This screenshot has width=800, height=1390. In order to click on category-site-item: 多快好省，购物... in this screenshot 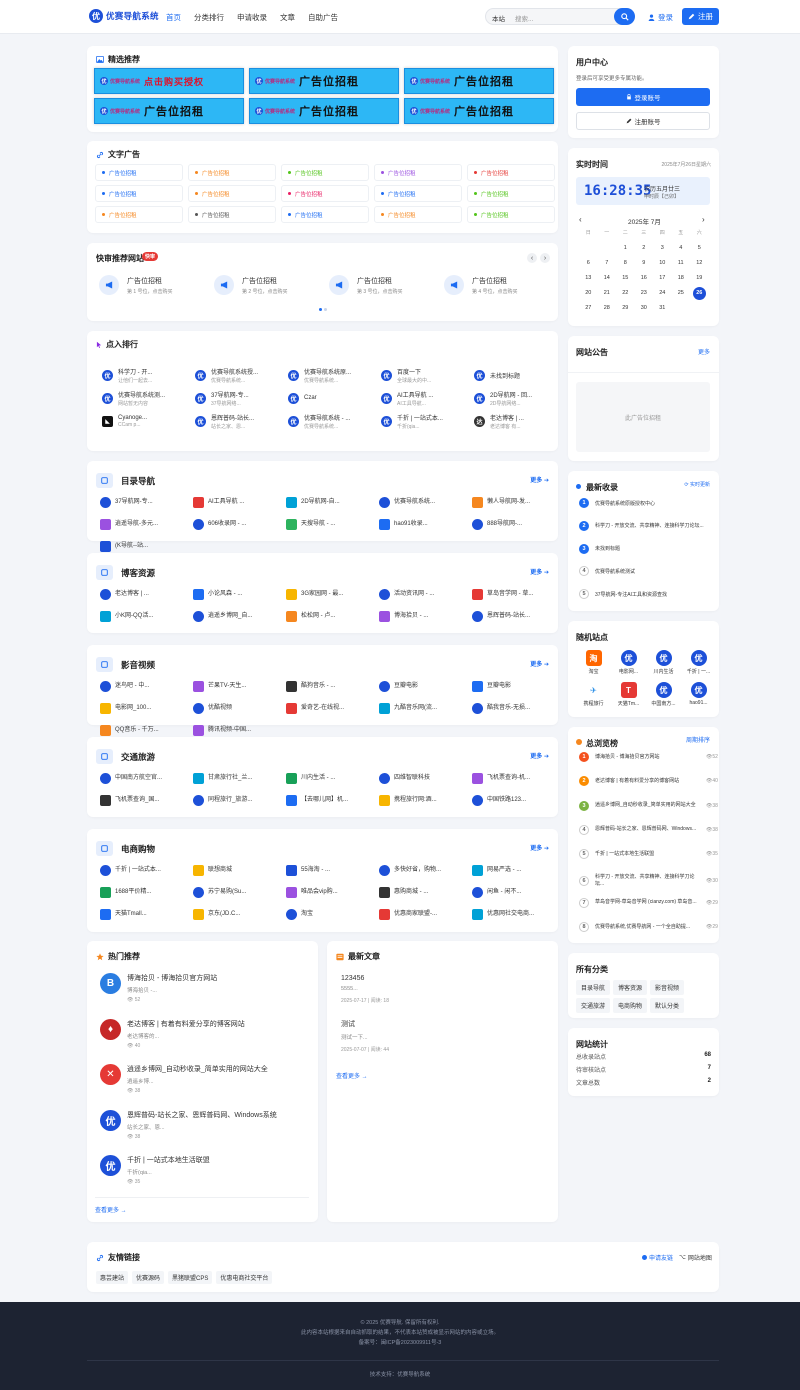, I will do `click(425, 870)`.